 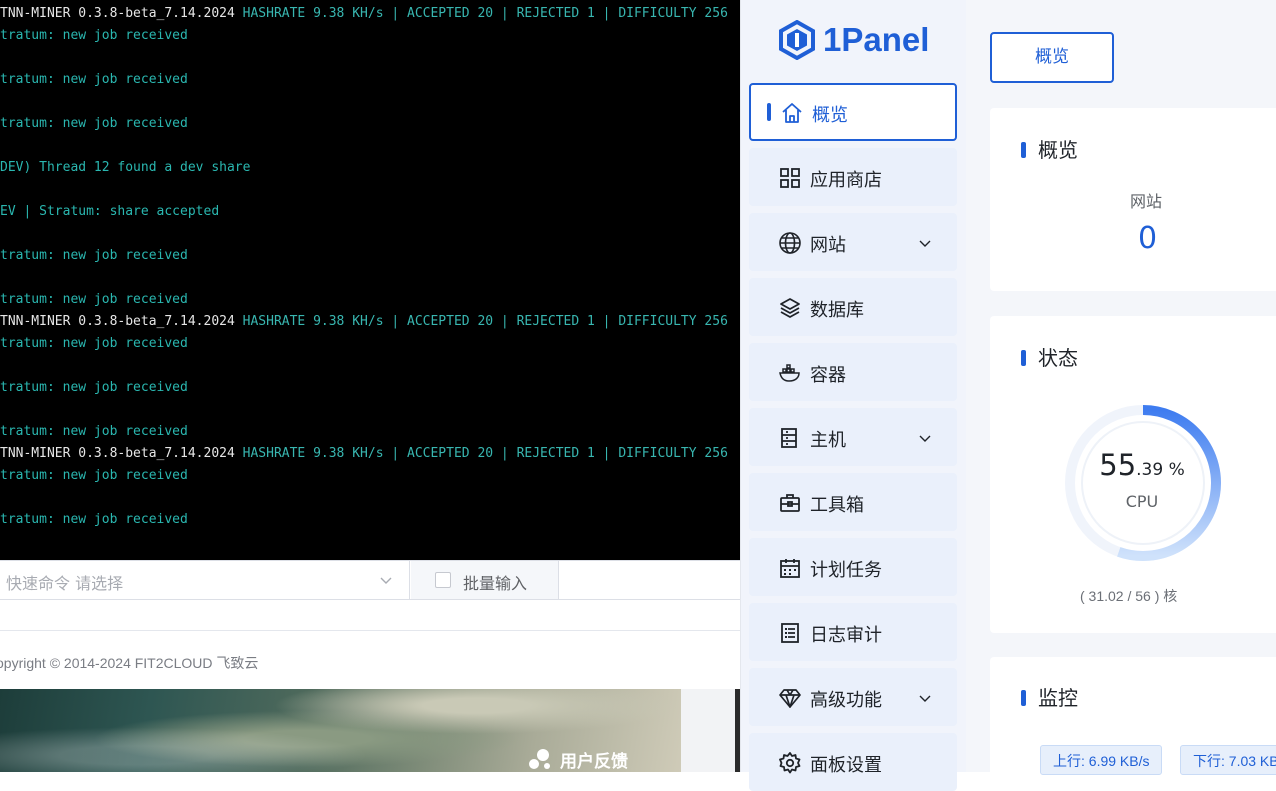 I want to click on copyright-text: opyright © 2014-2024 FIT2CLOUD 飞致云, so click(x=129, y=663).